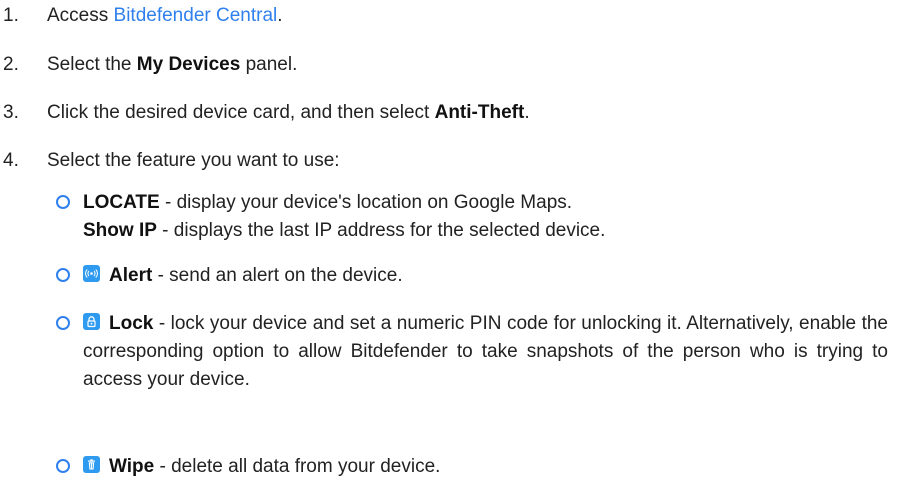 This screenshot has height=491, width=905. What do you see at coordinates (11, 112) in the screenshot?
I see `step-number: 3.` at bounding box center [11, 112].